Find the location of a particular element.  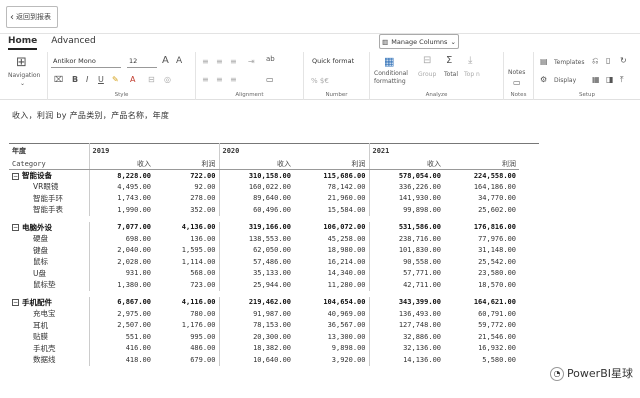

templates-label: Templates is located at coordinates (569, 62).